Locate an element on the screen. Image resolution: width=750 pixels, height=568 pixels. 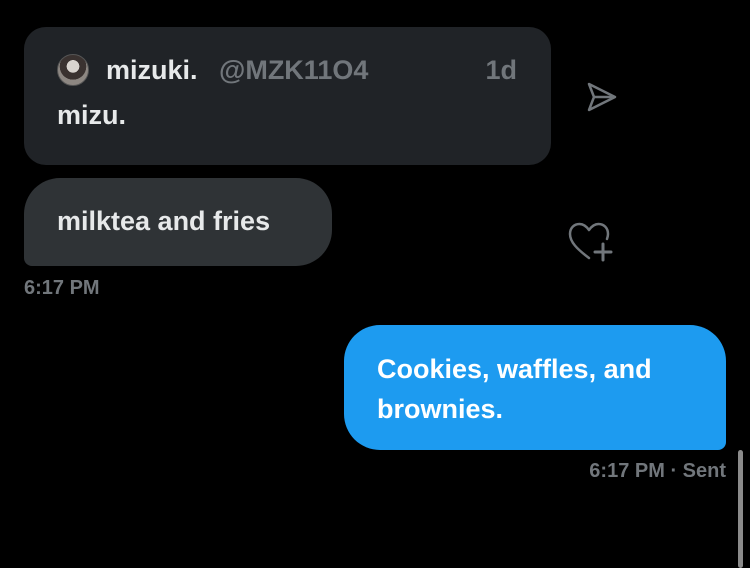
sent-message-bubble: Cookies, waffles, and brownies. is located at coordinates (535, 387).